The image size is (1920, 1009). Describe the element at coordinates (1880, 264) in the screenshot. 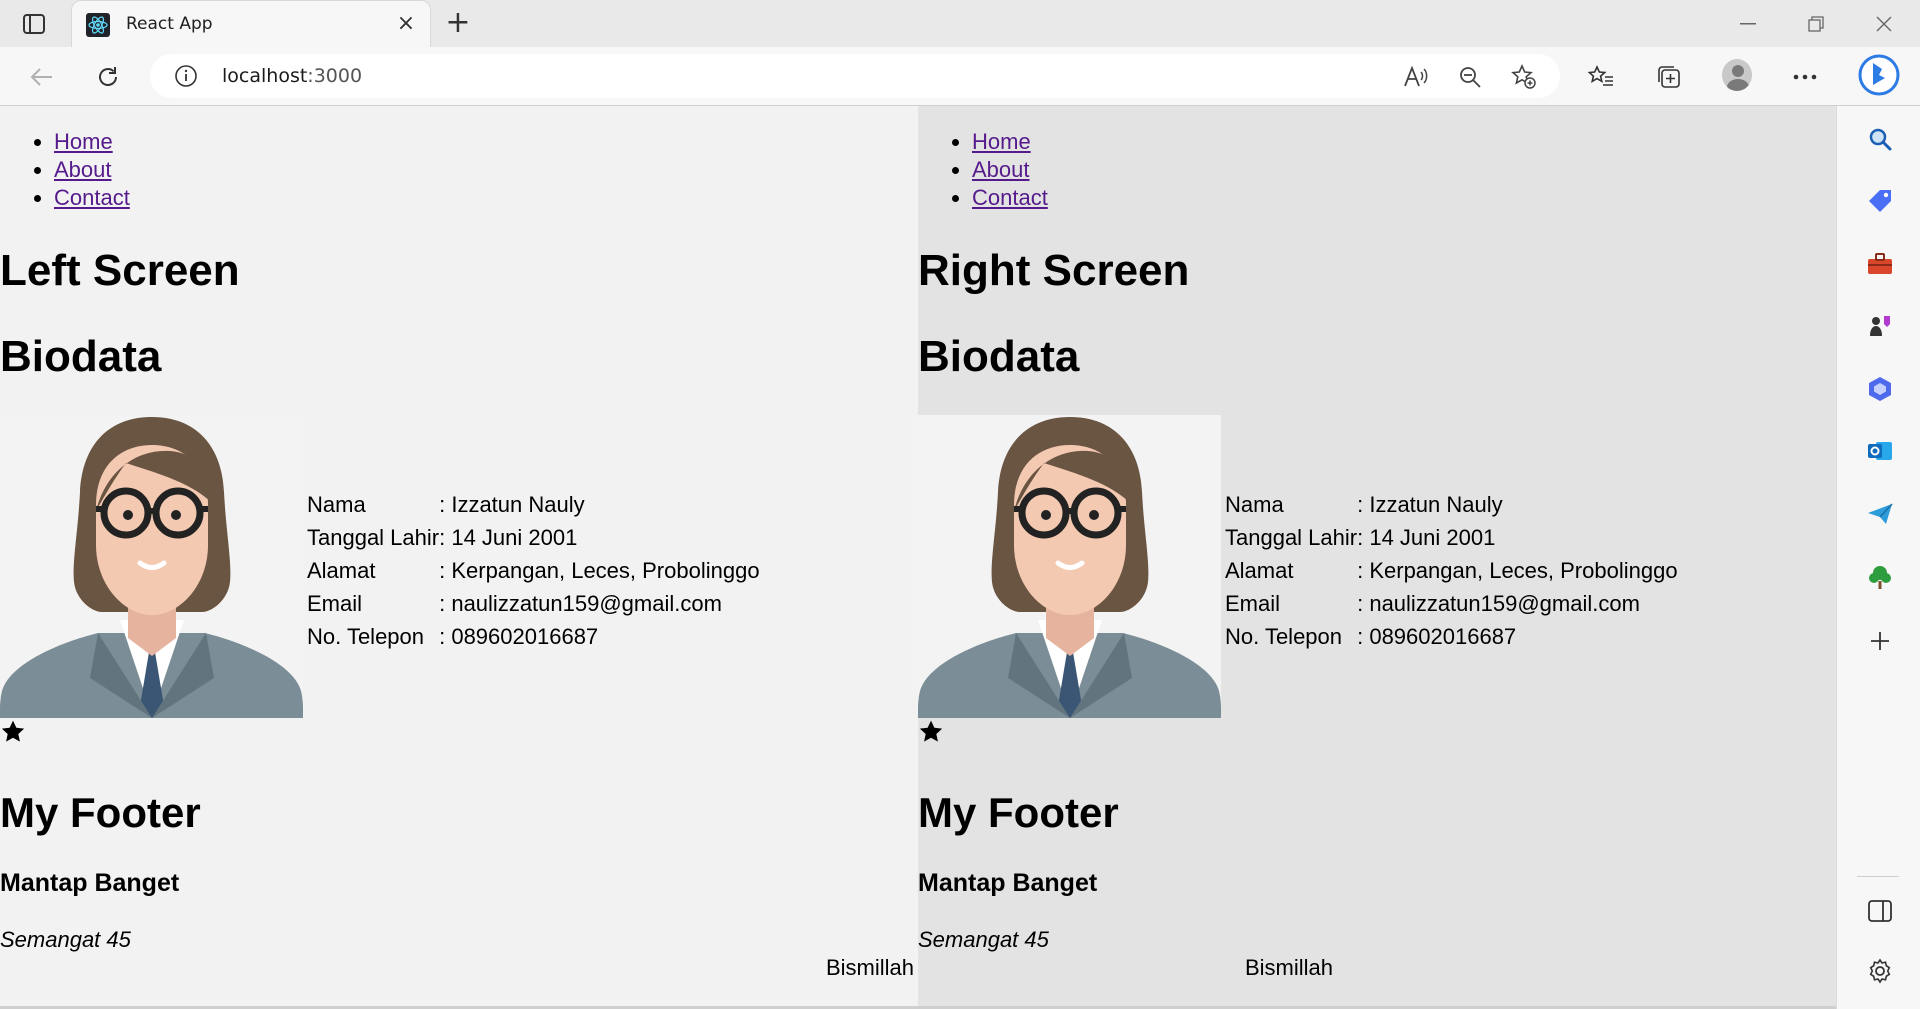

I see `toolbox-icon` at that location.